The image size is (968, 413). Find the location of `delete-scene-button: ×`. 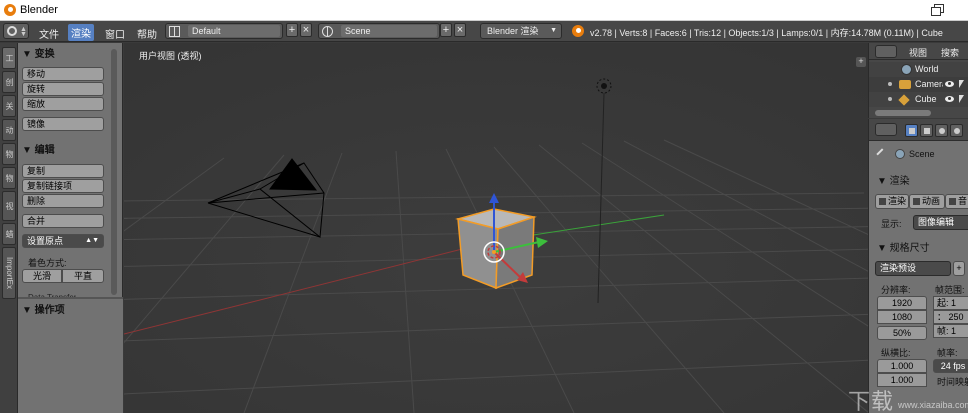

delete-scene-button: × is located at coordinates (460, 30).